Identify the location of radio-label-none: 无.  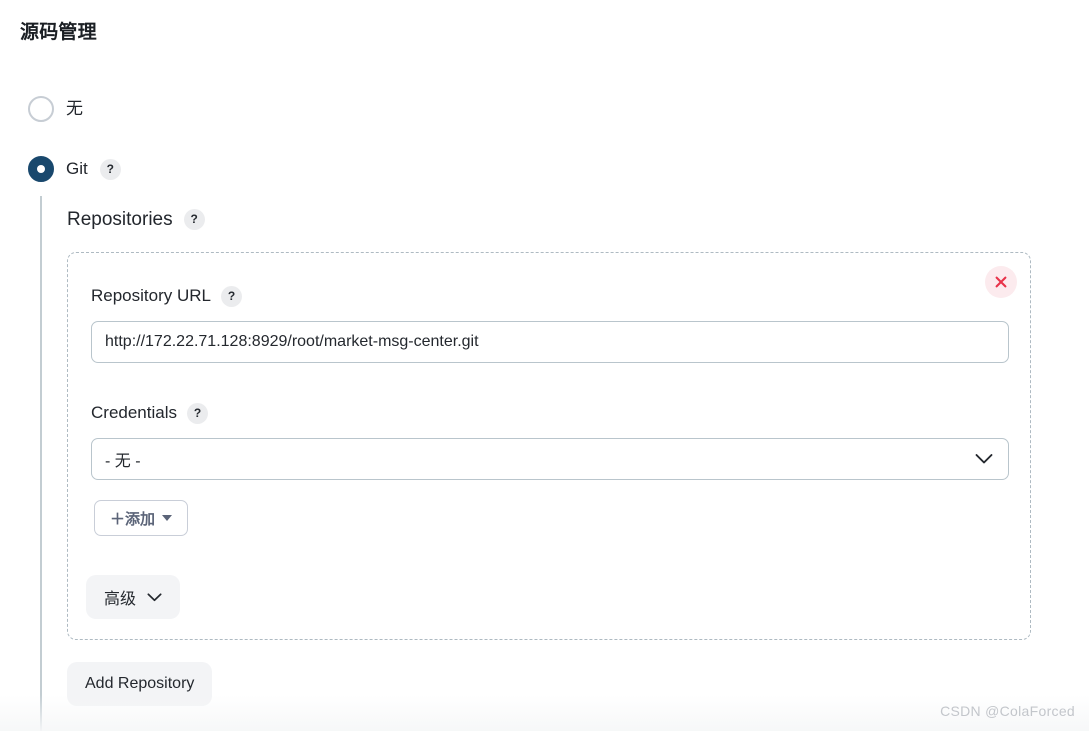
(74, 108).